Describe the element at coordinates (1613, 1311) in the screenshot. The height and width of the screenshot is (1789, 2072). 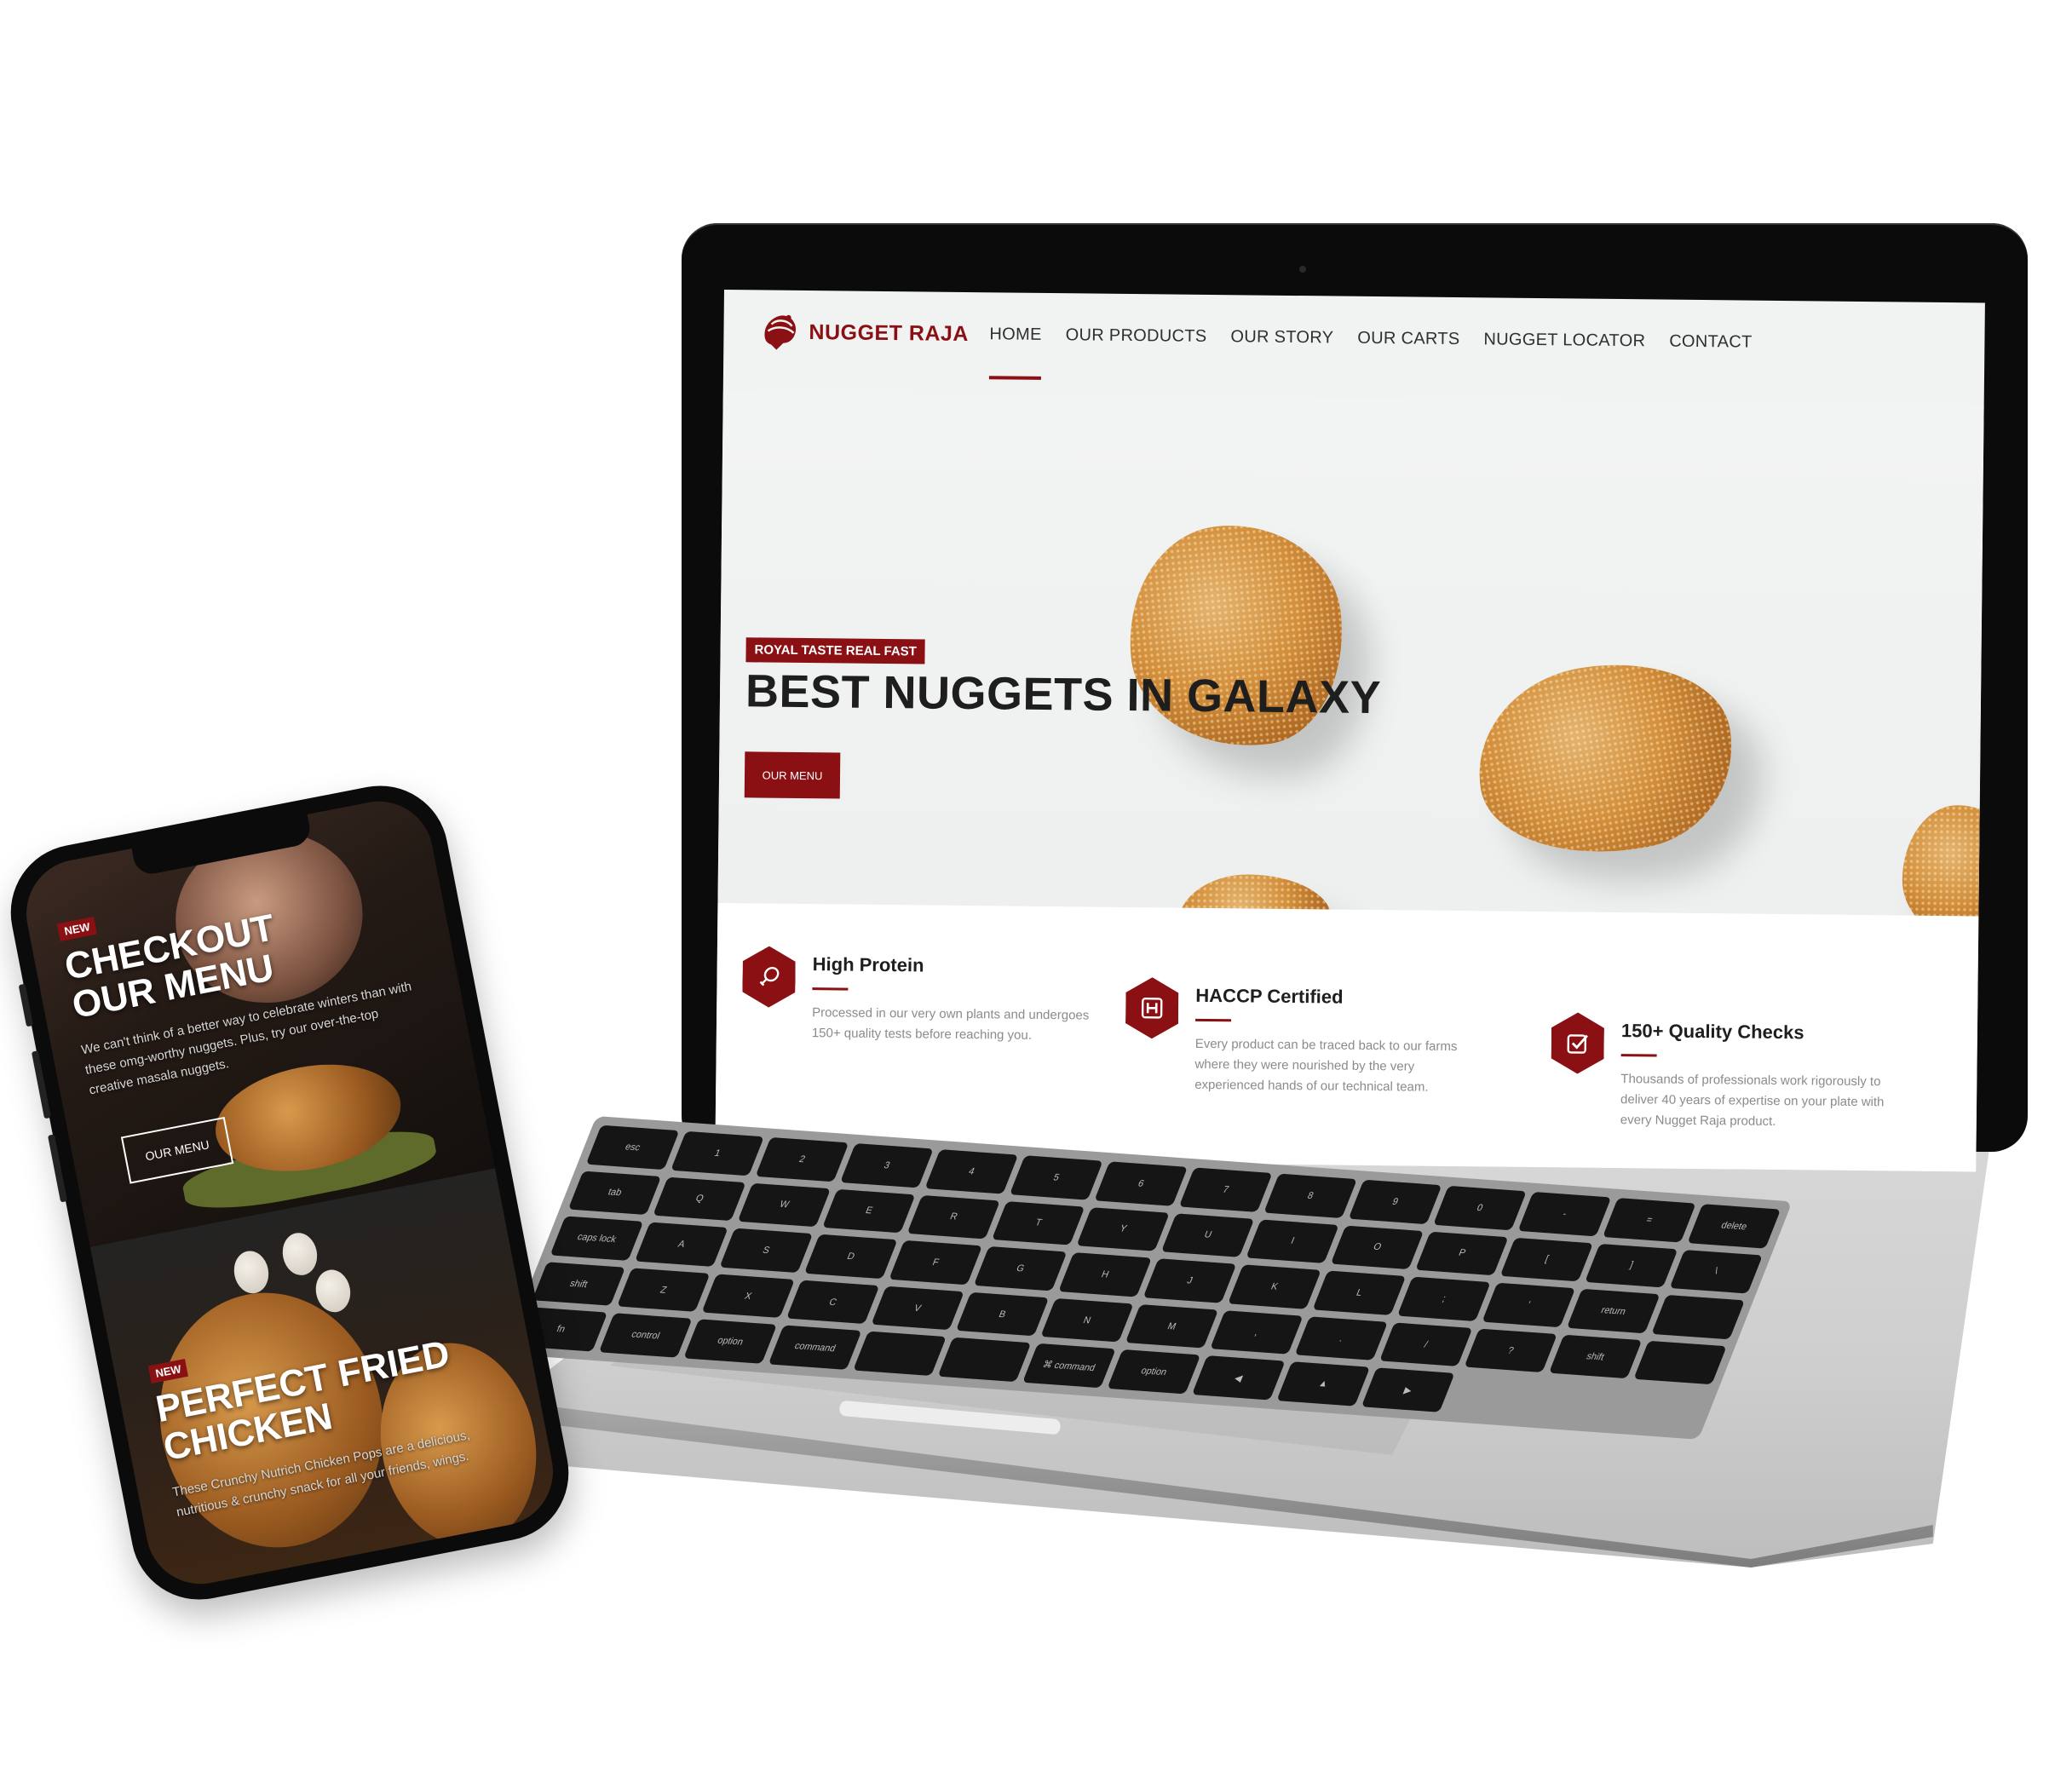
I see `keyboard-key: return` at that location.